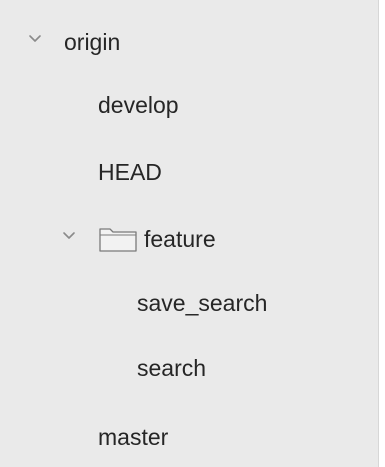 The image size is (385, 467). I want to click on branch-label-head: HEAD, so click(130, 171).